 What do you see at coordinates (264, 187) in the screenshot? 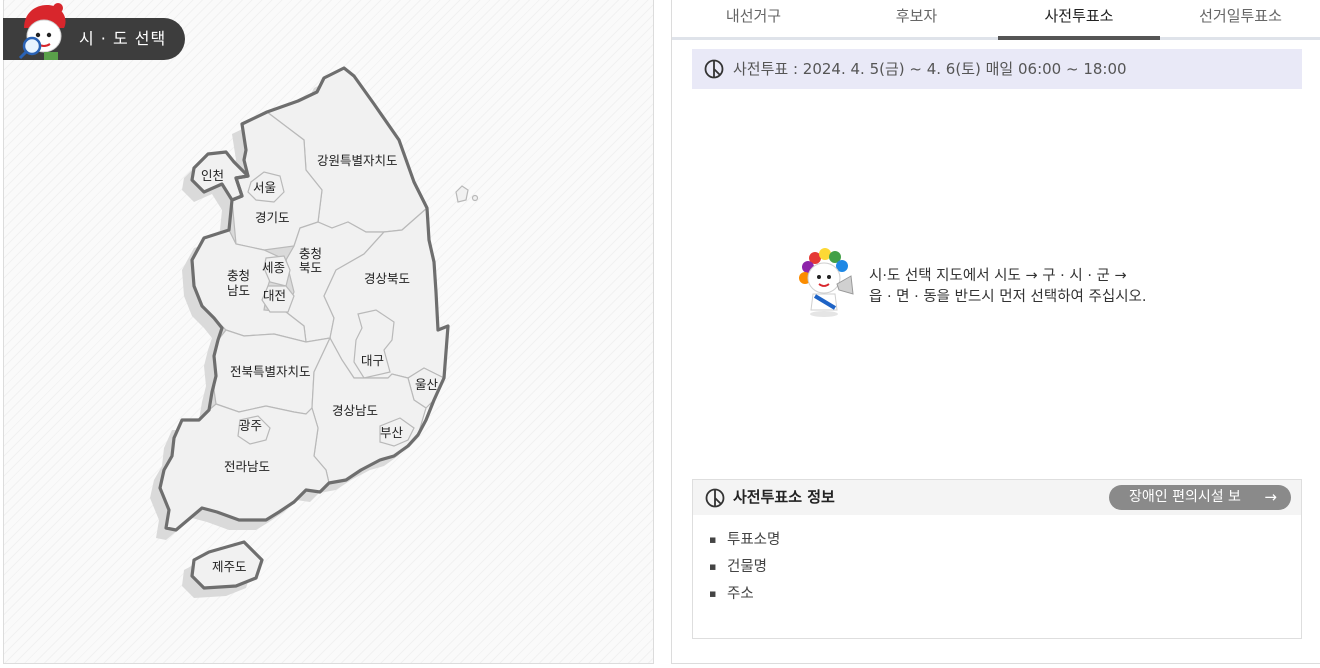
I see `label-seoul: 서울` at bounding box center [264, 187].